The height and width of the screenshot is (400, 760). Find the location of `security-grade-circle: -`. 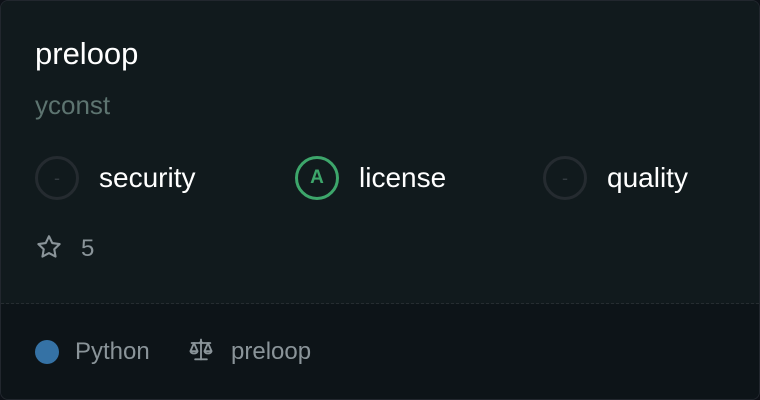

security-grade-circle: - is located at coordinates (57, 178).